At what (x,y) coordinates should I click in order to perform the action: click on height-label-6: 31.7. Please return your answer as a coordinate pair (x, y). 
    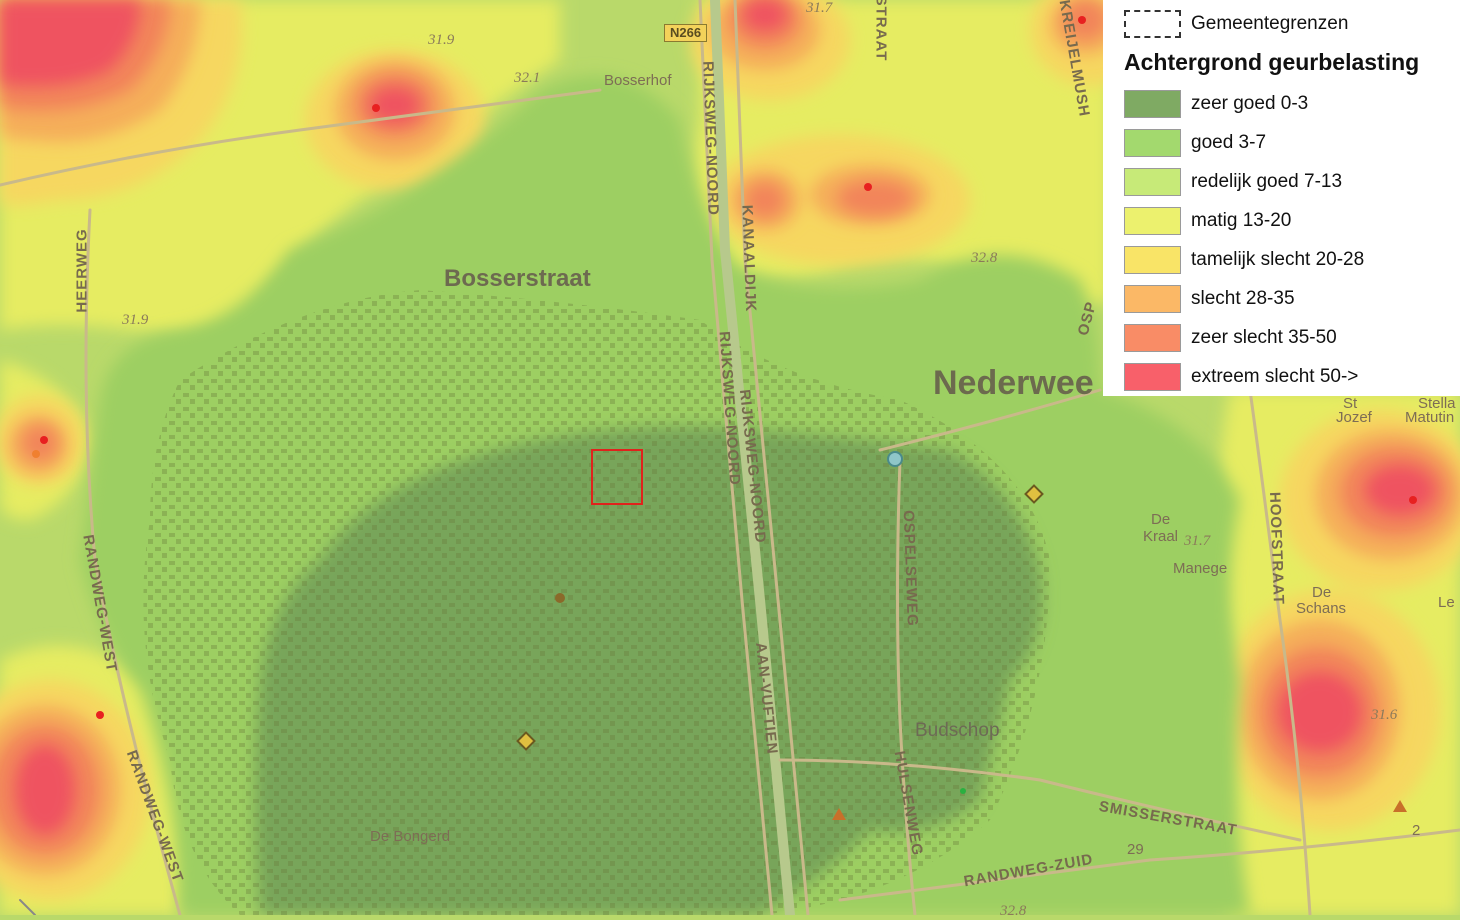
    Looking at the image, I should click on (1197, 541).